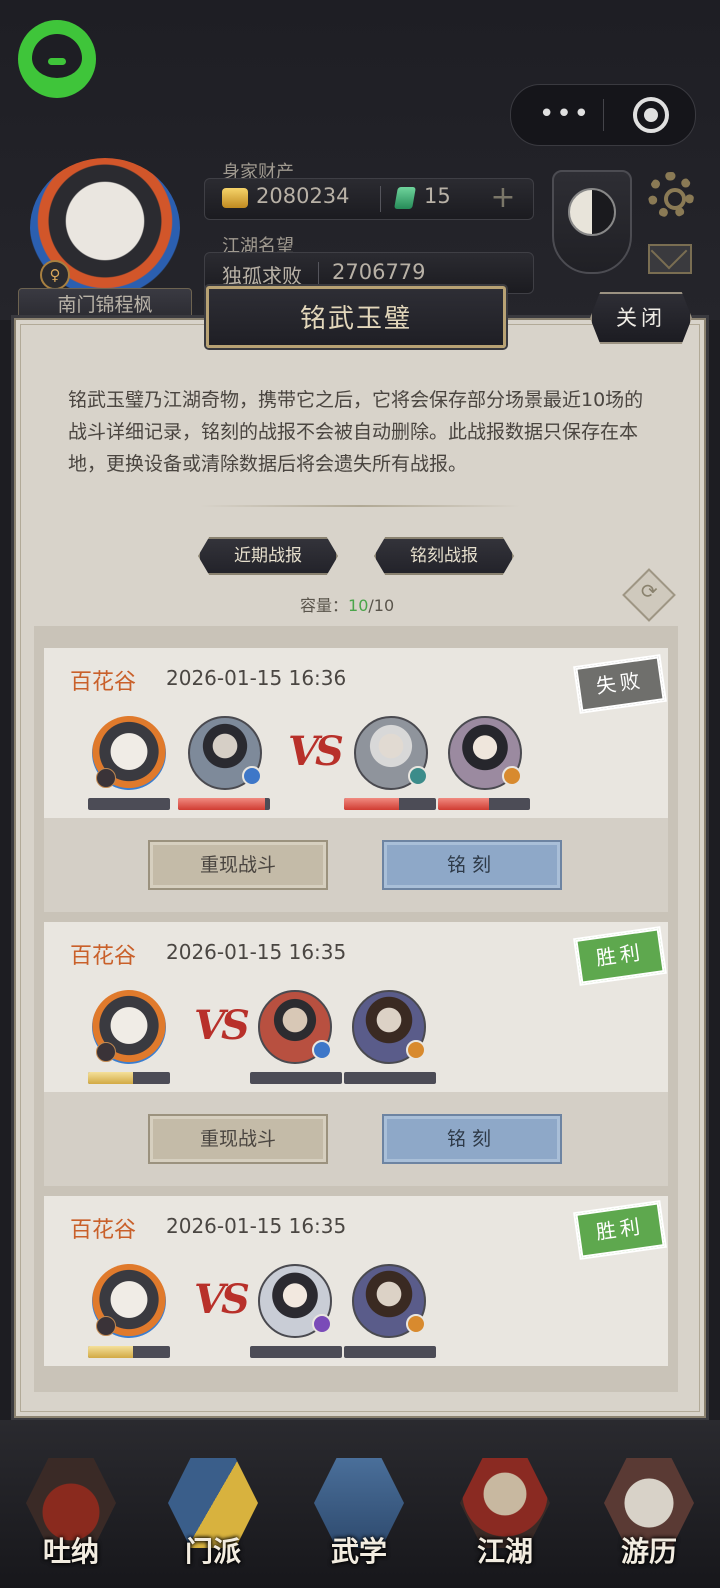 The height and width of the screenshot is (1588, 720). Describe the element at coordinates (360, 506) in the screenshot. I see `ornament-divider` at that location.